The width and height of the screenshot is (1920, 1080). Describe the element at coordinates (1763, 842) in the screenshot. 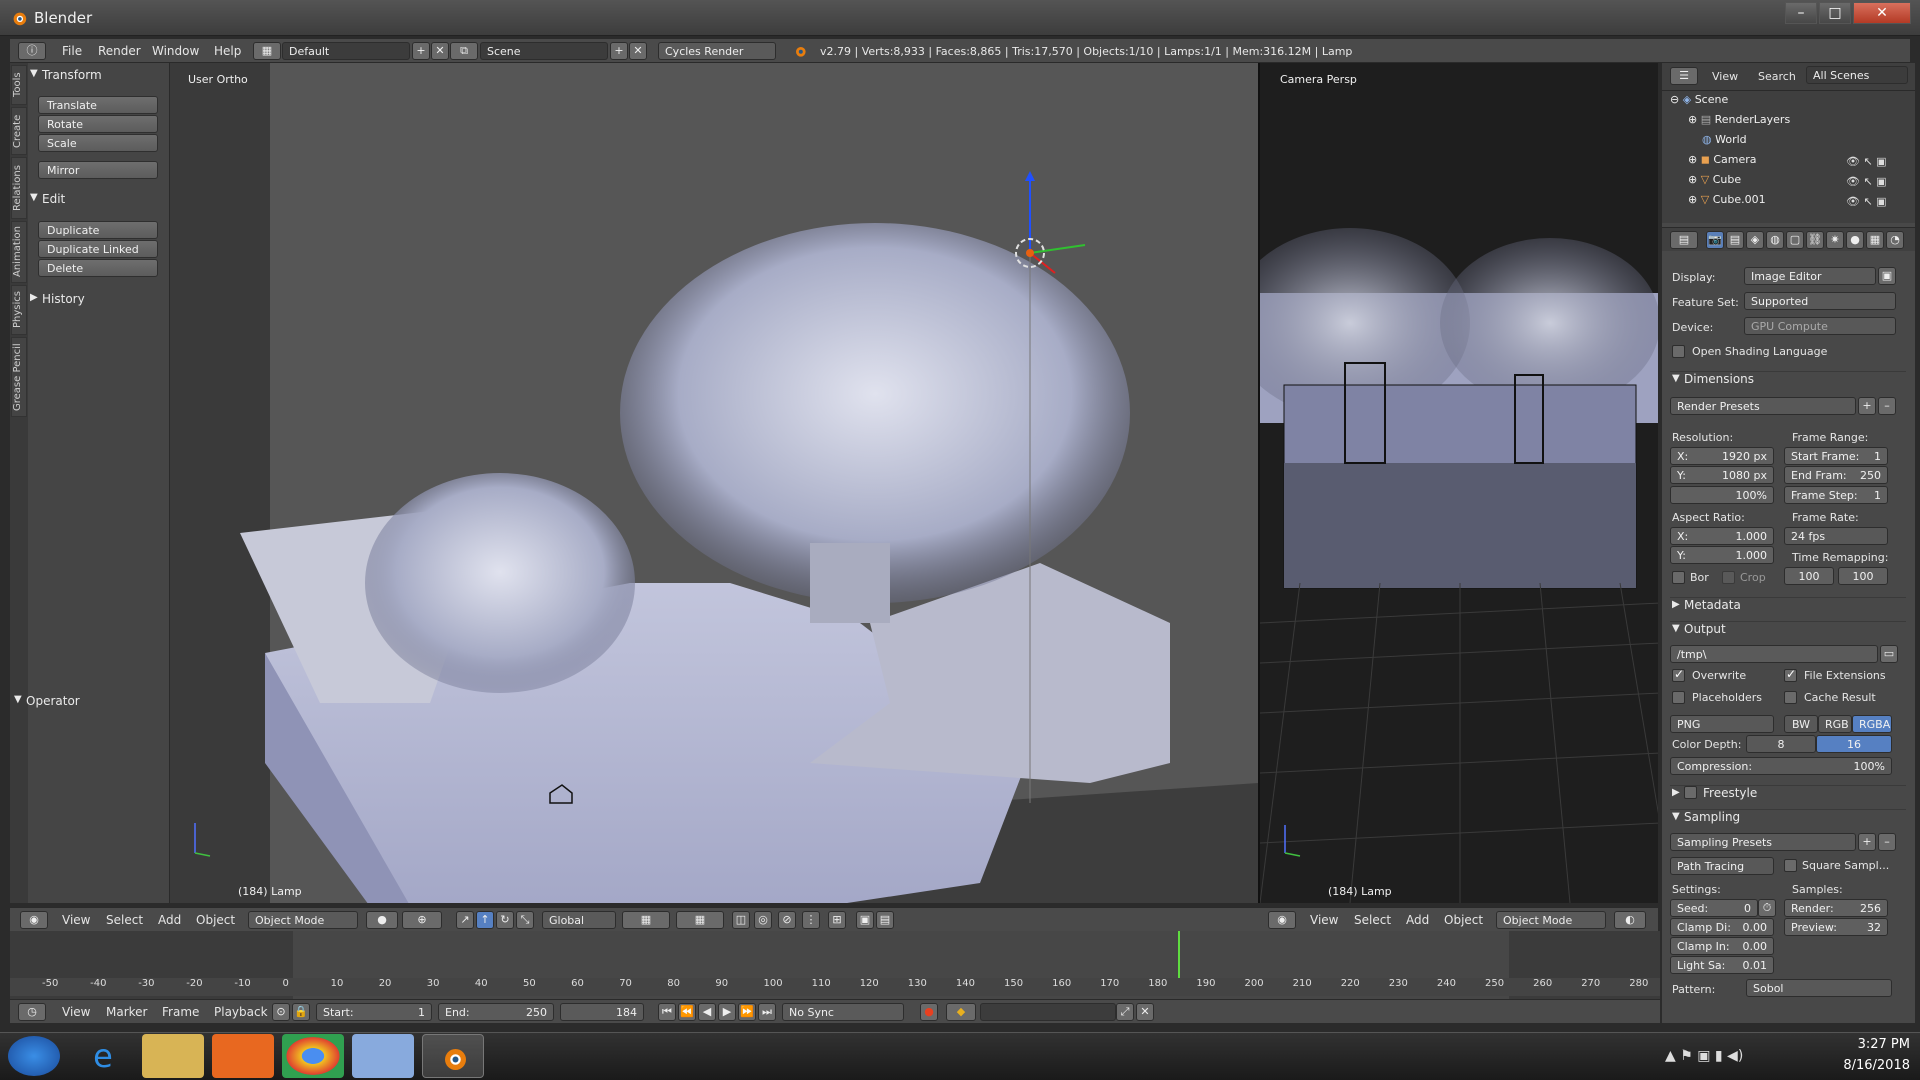

I see `sampling-presets-select: Sampling Presets` at that location.